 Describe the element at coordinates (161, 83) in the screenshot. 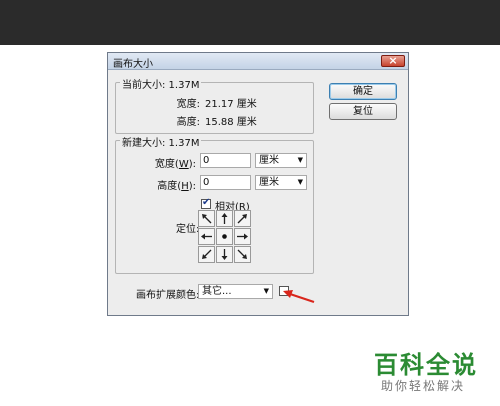

I see `current-size-legend: 当前大小: 1.37M` at that location.